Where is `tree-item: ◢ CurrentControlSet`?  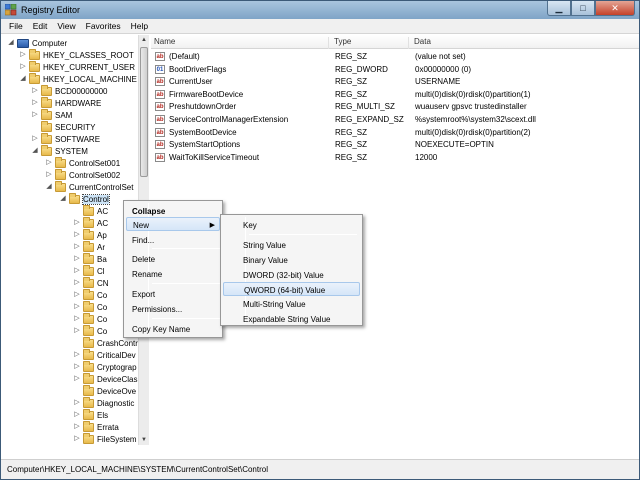 tree-item: ◢ CurrentControlSet is located at coordinates (89, 186).